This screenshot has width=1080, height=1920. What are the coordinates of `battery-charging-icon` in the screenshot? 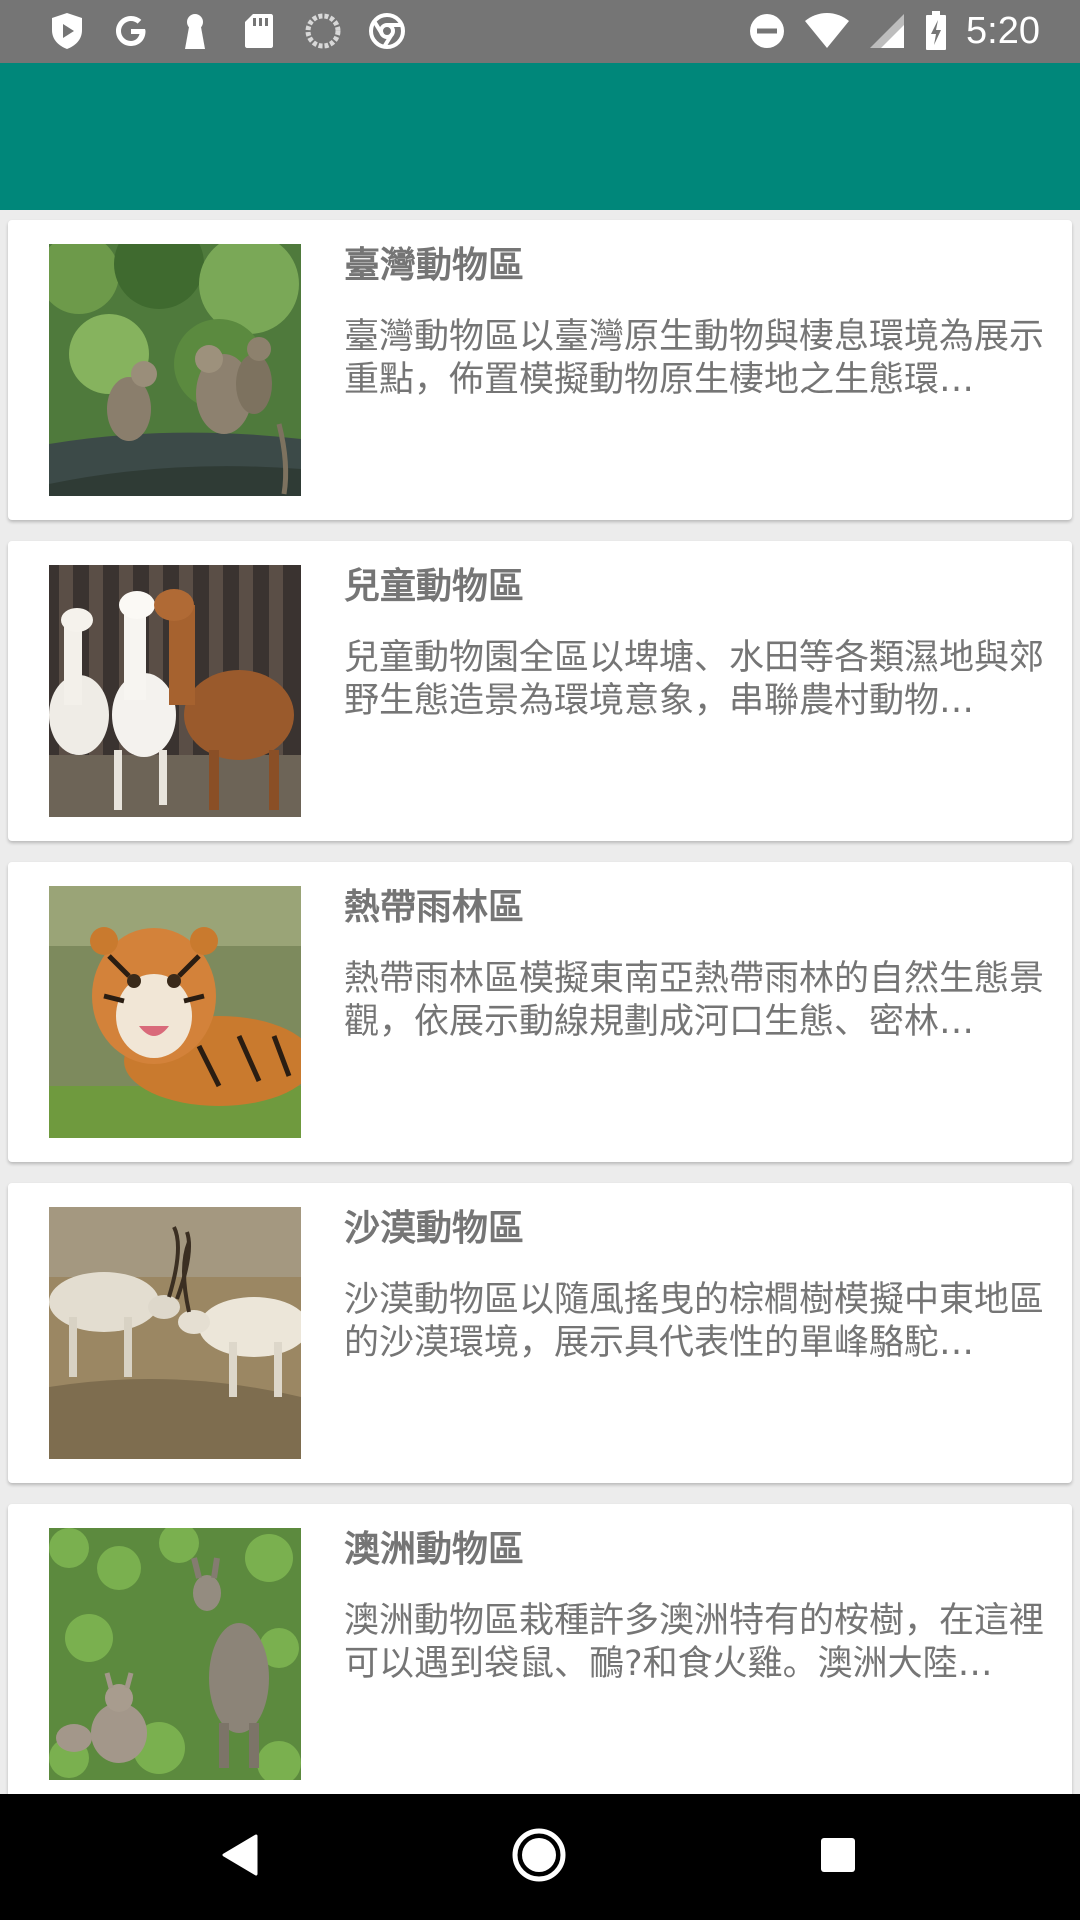 It's located at (936, 30).